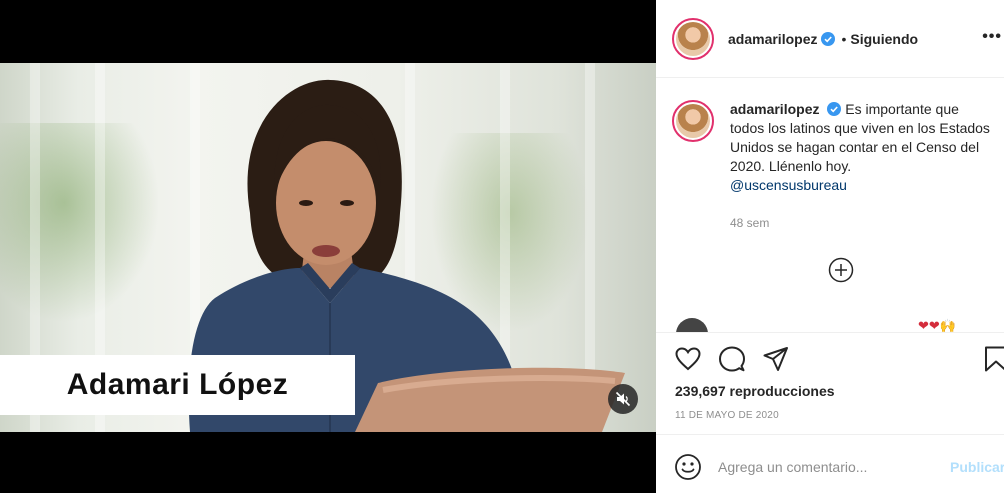 Image resolution: width=1004 pixels, height=493 pixels. What do you see at coordinates (782, 391) in the screenshot?
I see `views-label: reproducciones` at bounding box center [782, 391].